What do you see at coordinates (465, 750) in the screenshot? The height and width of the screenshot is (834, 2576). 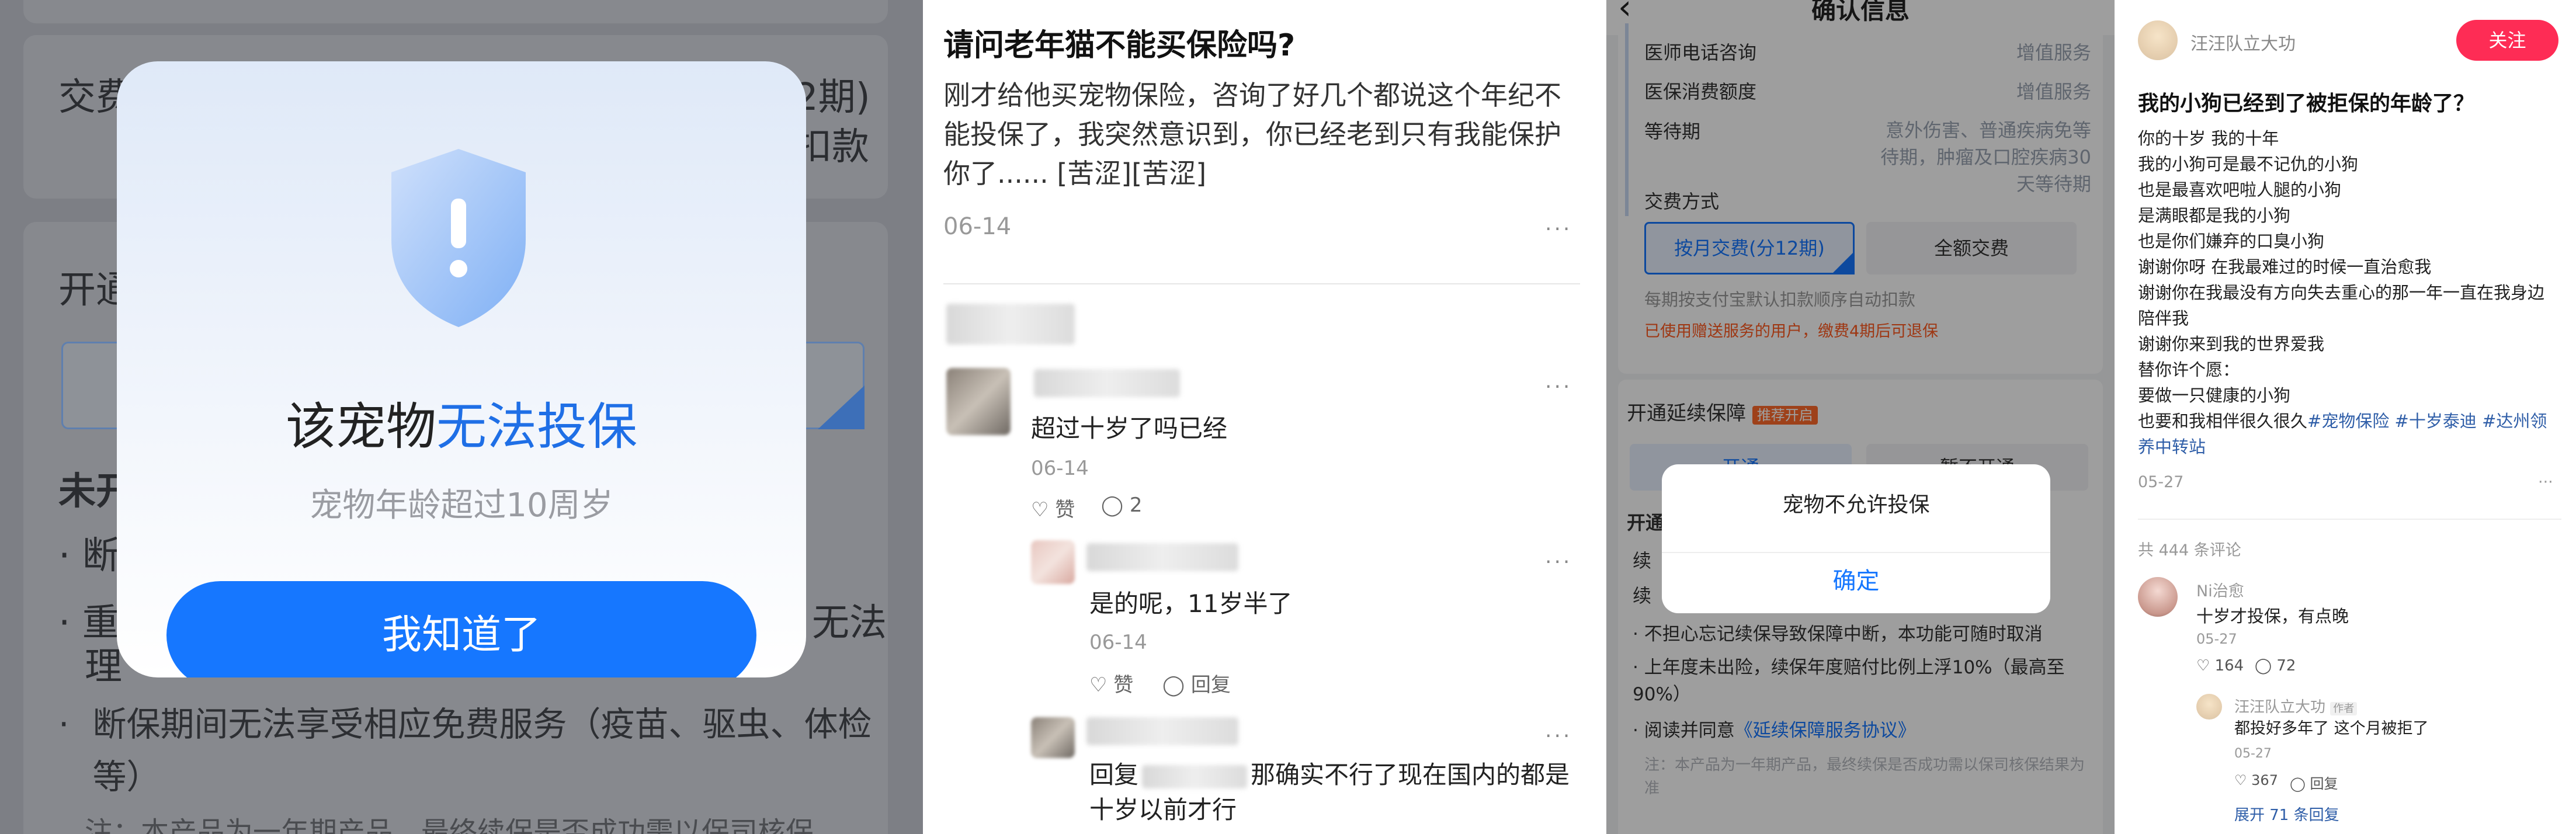 I see `bg-bullet-3: · 断保期间无法享受相应免费服务（疫苗、驱虫、体检等）` at bounding box center [465, 750].